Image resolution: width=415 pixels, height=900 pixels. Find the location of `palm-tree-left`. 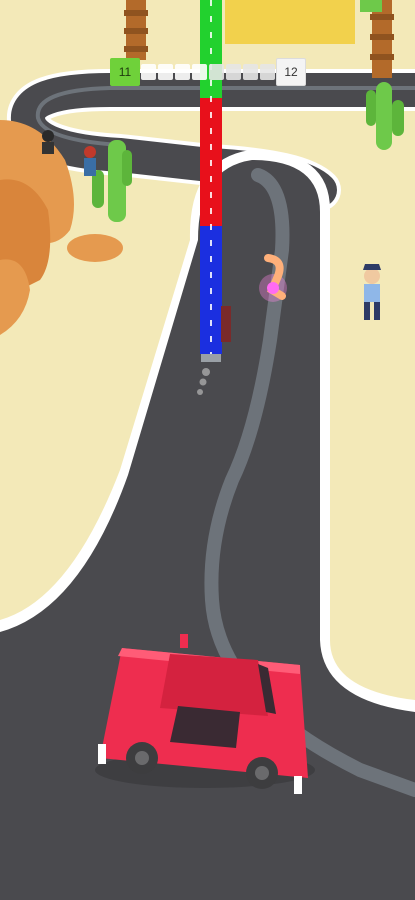

palm-tree-left is located at coordinates (136, 30).